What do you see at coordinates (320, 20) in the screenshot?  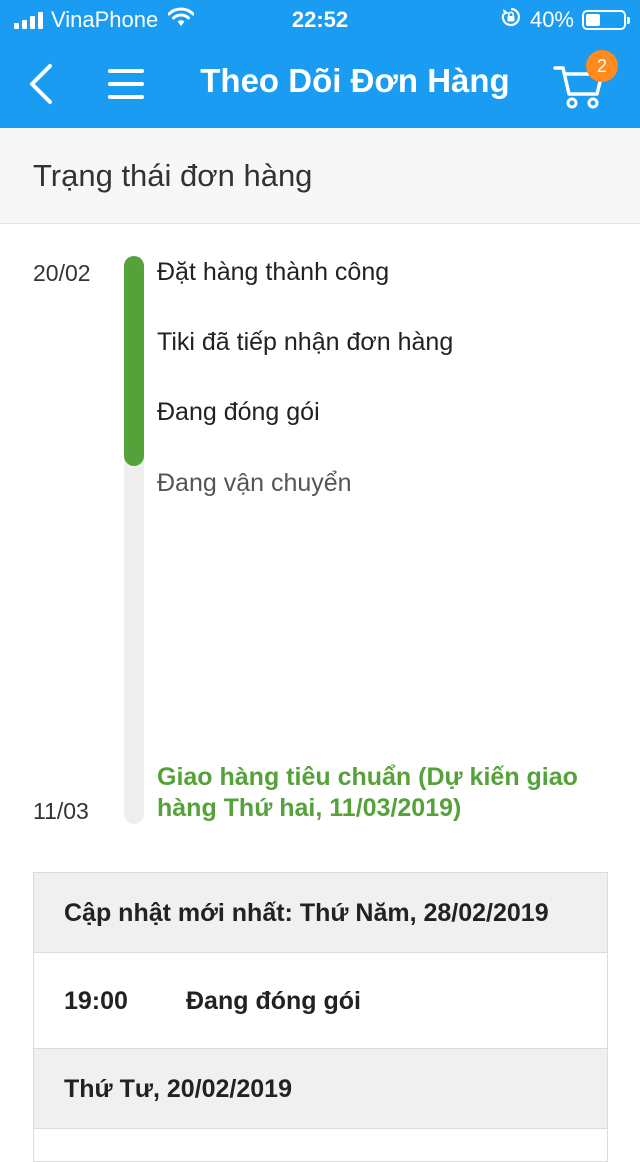 I see `status-bar: VinaPhone 22:52 40%` at bounding box center [320, 20].